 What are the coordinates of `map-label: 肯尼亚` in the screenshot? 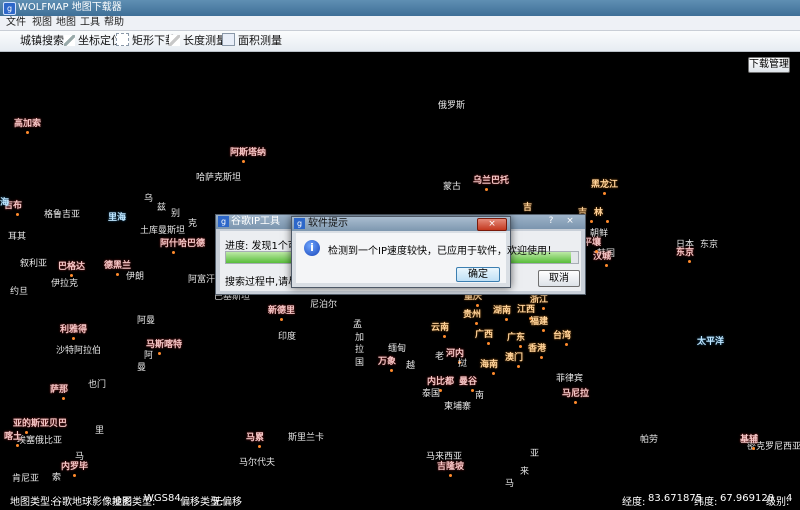 It's located at (26, 479).